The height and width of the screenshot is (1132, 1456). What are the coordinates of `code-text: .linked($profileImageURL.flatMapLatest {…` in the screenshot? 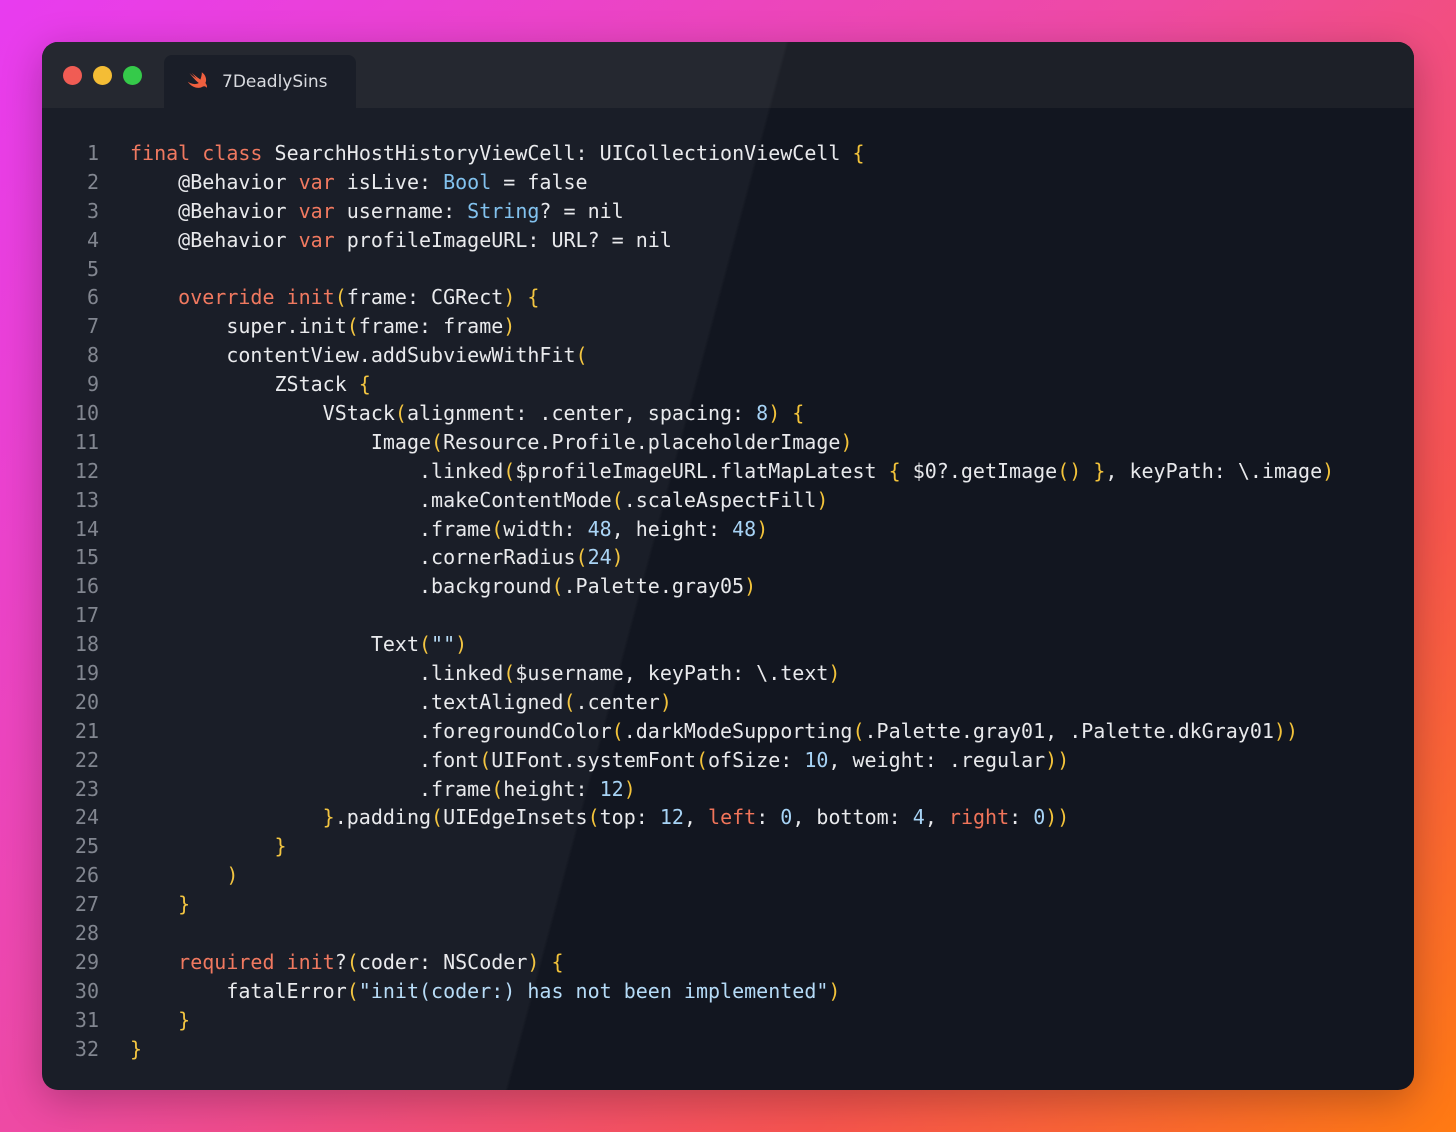 It's located at (732, 471).